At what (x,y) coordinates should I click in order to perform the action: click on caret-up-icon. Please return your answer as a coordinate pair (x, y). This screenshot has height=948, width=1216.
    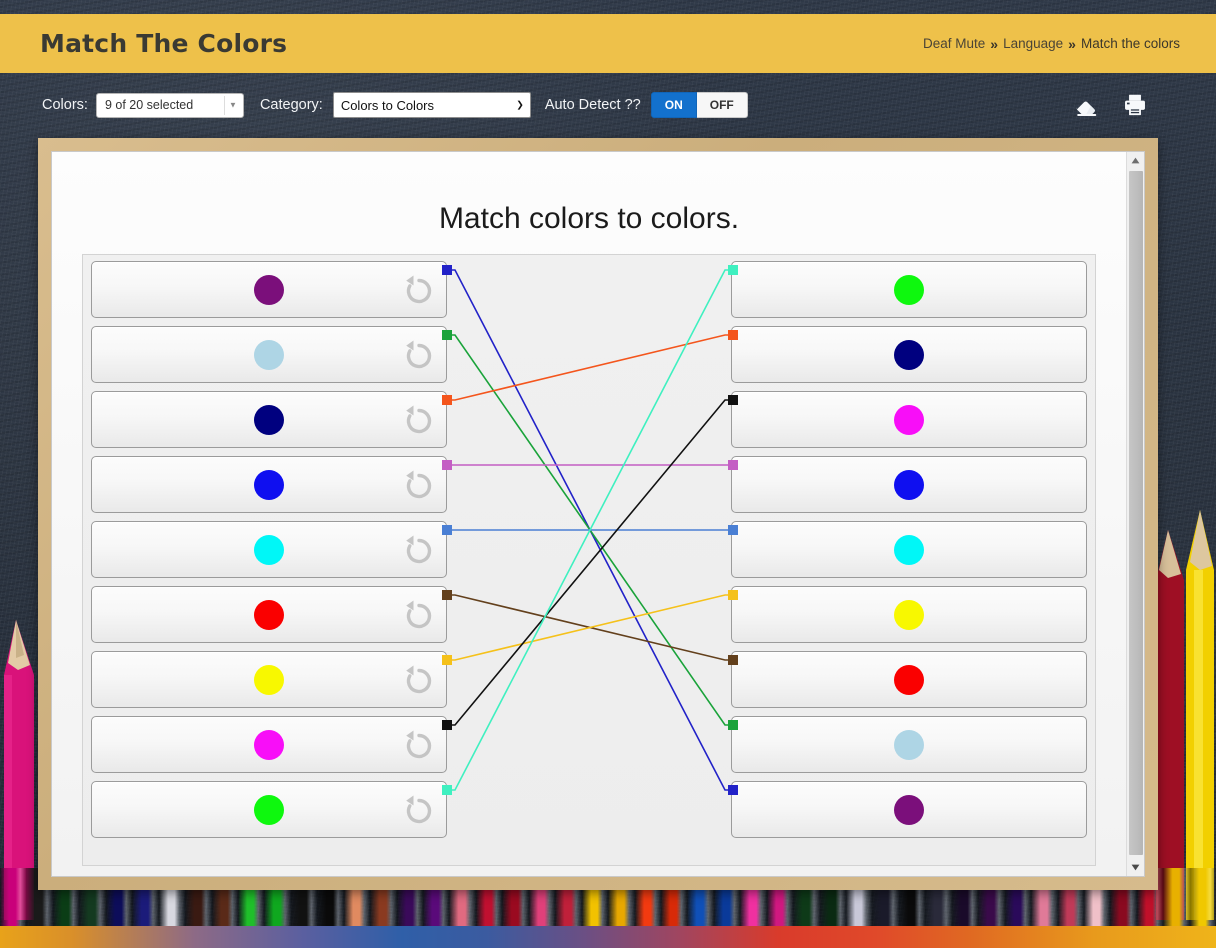
    Looking at the image, I should click on (1135, 160).